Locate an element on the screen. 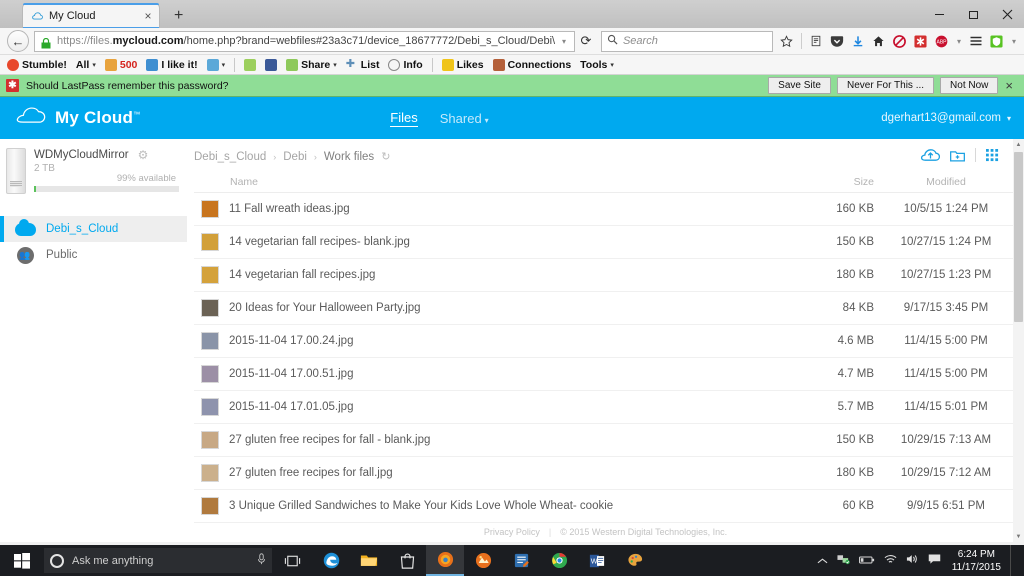 This screenshot has height=576, width=1024. wot-icon is located at coordinates (997, 41).